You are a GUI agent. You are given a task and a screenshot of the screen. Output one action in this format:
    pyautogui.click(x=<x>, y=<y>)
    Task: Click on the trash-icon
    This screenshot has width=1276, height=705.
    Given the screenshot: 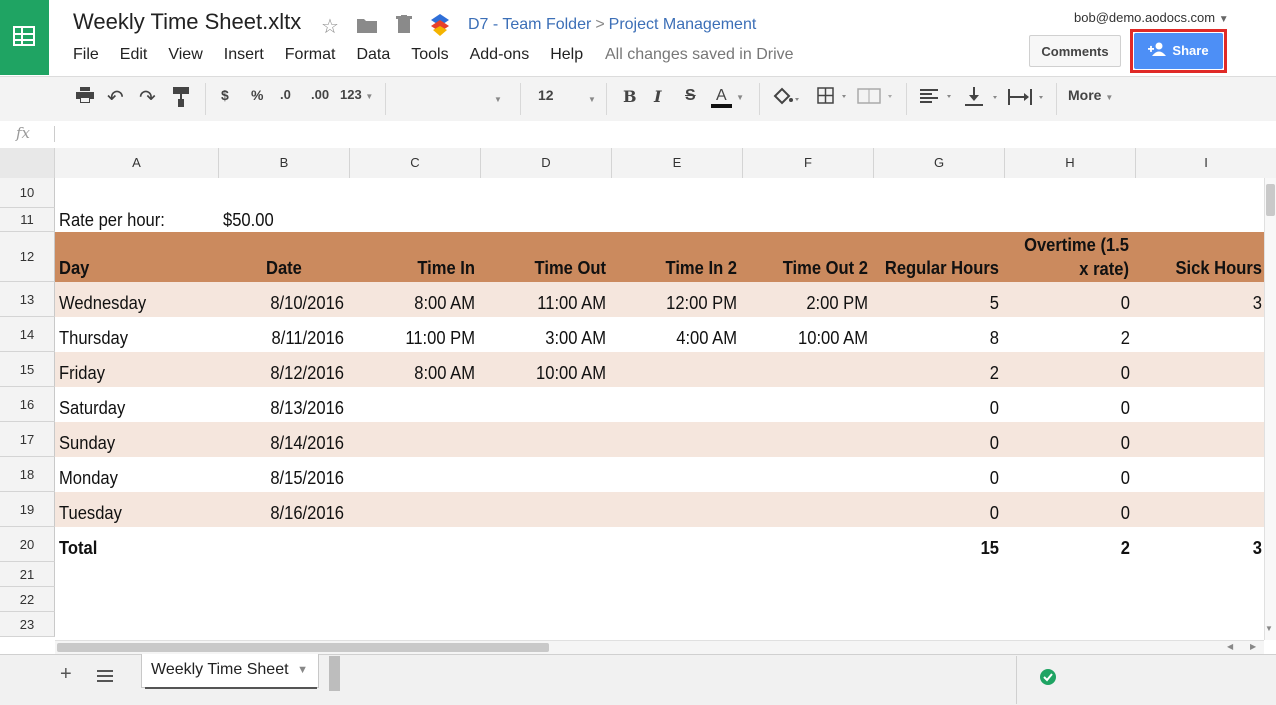 What is the action you would take?
    pyautogui.click(x=404, y=24)
    